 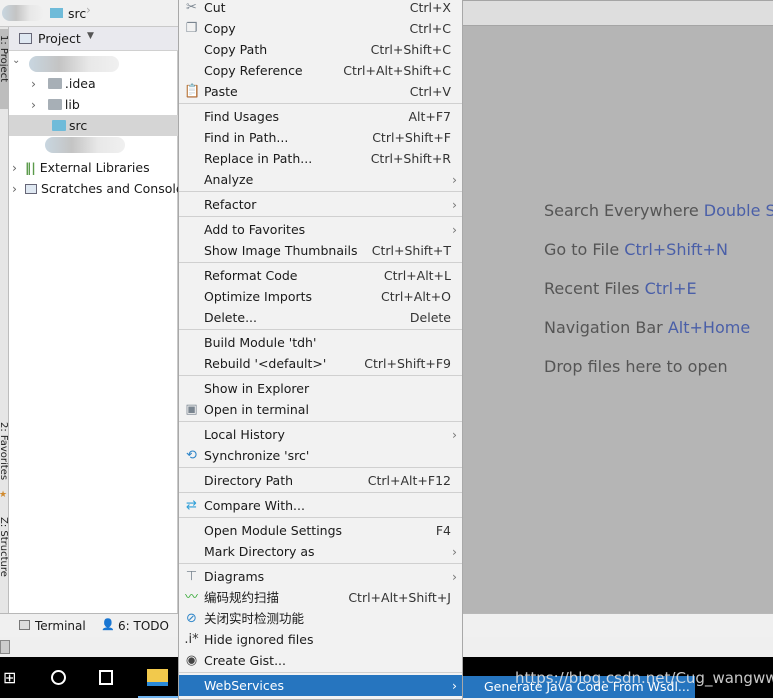 What do you see at coordinates (320, 409) in the screenshot?
I see `menu-item-open-in-terminal: ▣ Open in terminal` at bounding box center [320, 409].